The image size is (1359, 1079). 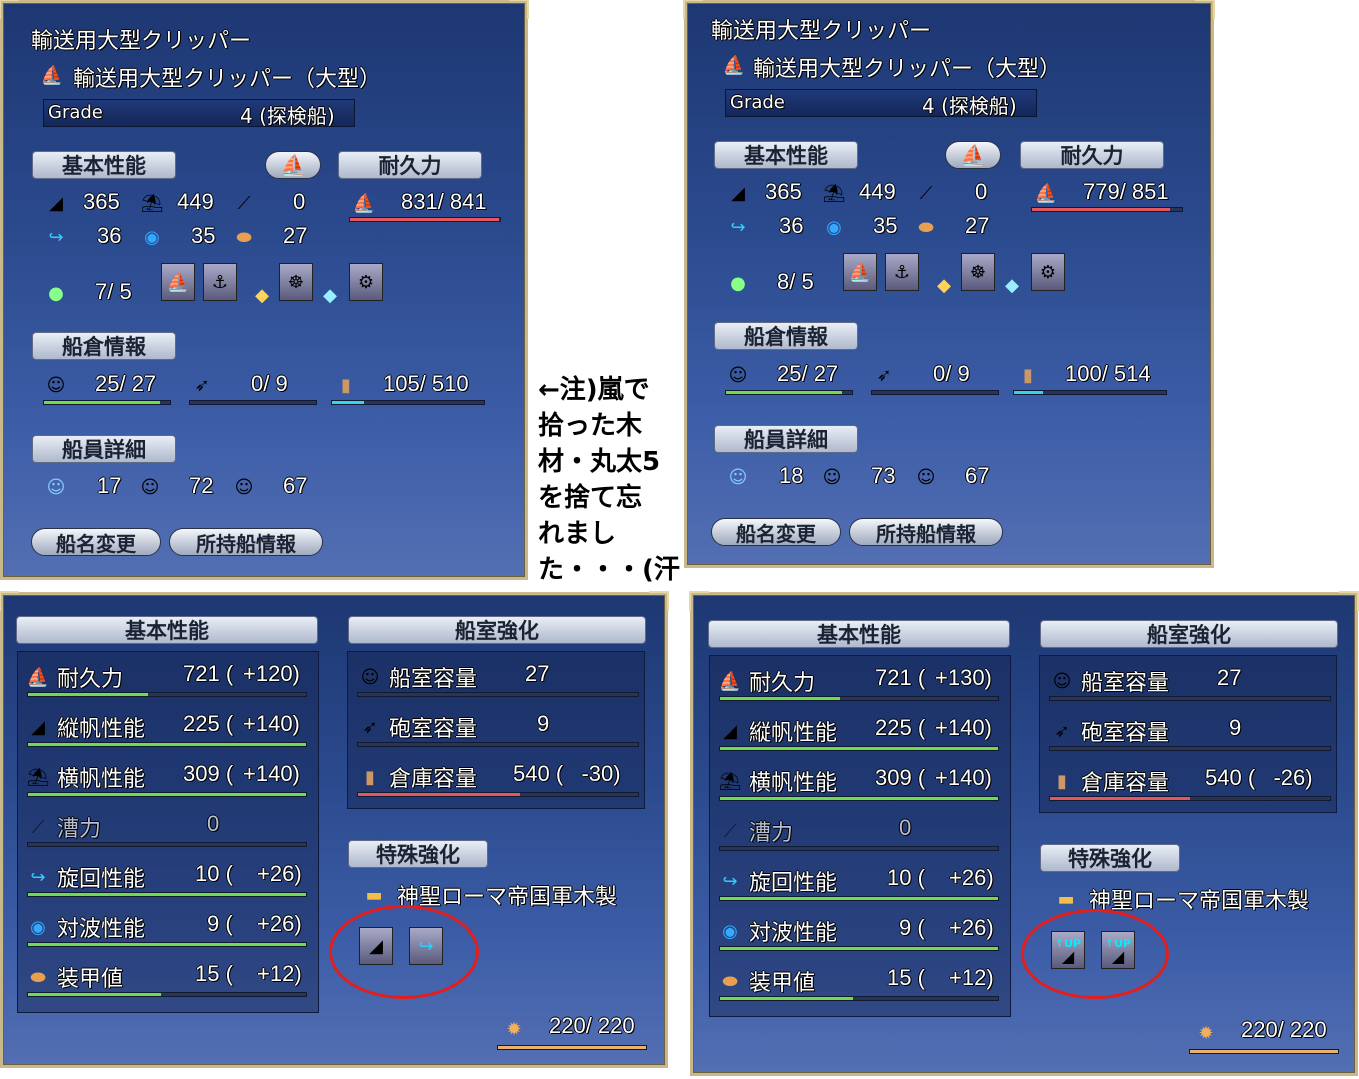 What do you see at coordinates (213, 823) in the screenshot?
I see `row-value: 0` at bounding box center [213, 823].